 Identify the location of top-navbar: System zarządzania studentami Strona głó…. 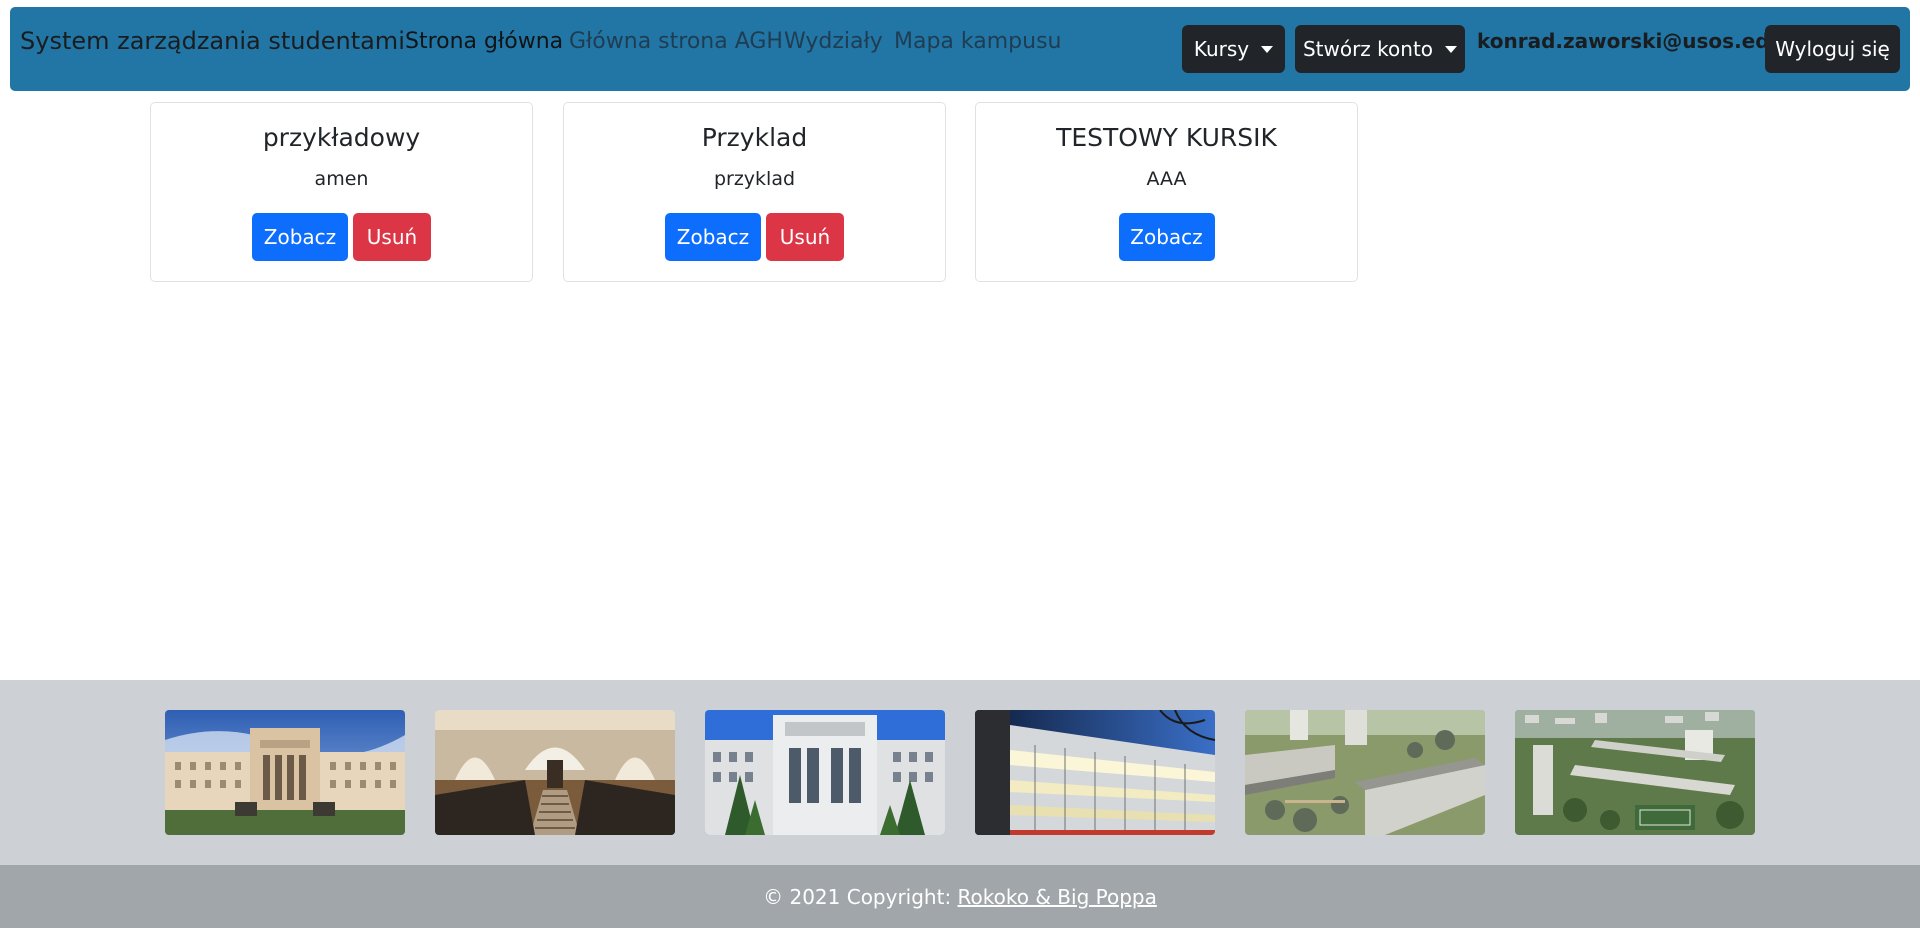
(960, 49).